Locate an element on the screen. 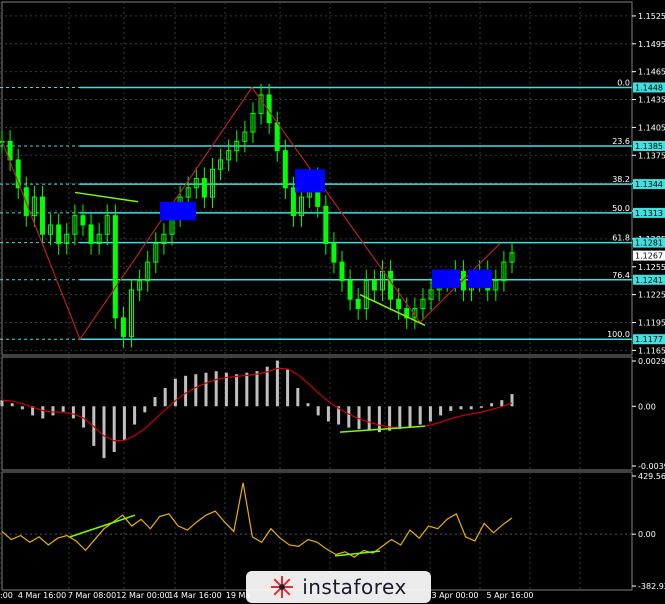 The height and width of the screenshot is (604, 665). x-tick-label: 7 Mar 08:00 is located at coordinates (92, 595).